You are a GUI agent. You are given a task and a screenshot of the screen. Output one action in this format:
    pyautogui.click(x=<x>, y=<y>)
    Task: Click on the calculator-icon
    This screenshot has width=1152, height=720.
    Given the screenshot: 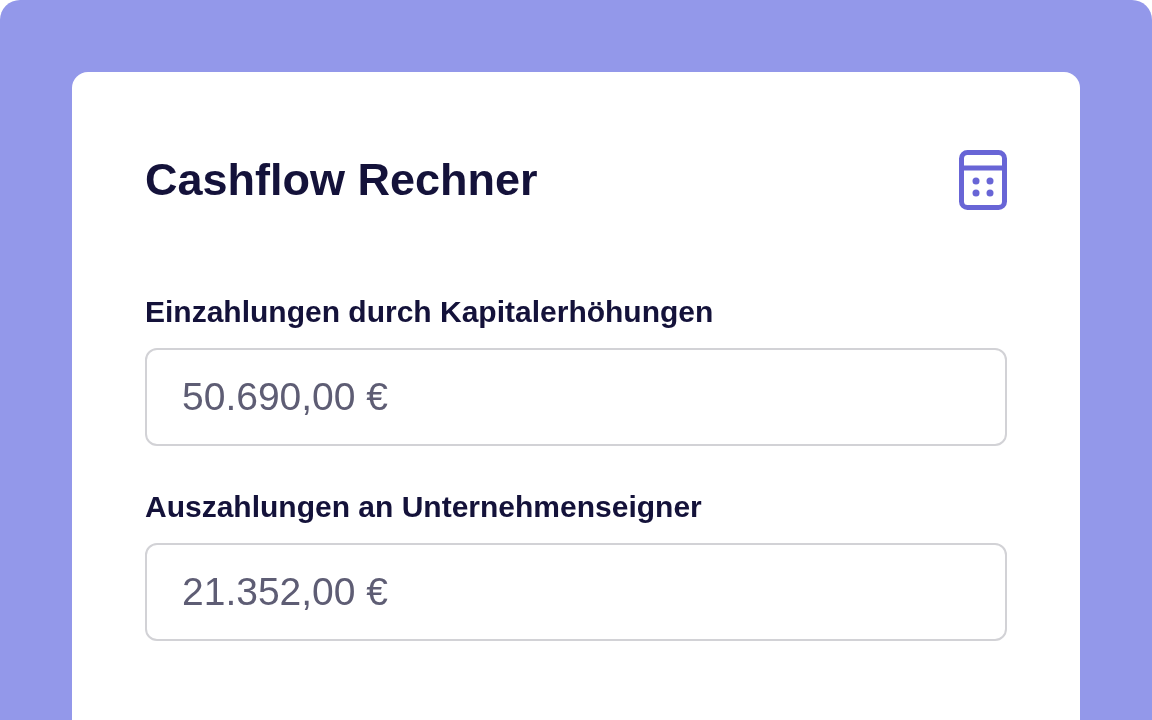 What is the action you would take?
    pyautogui.click(x=983, y=180)
    